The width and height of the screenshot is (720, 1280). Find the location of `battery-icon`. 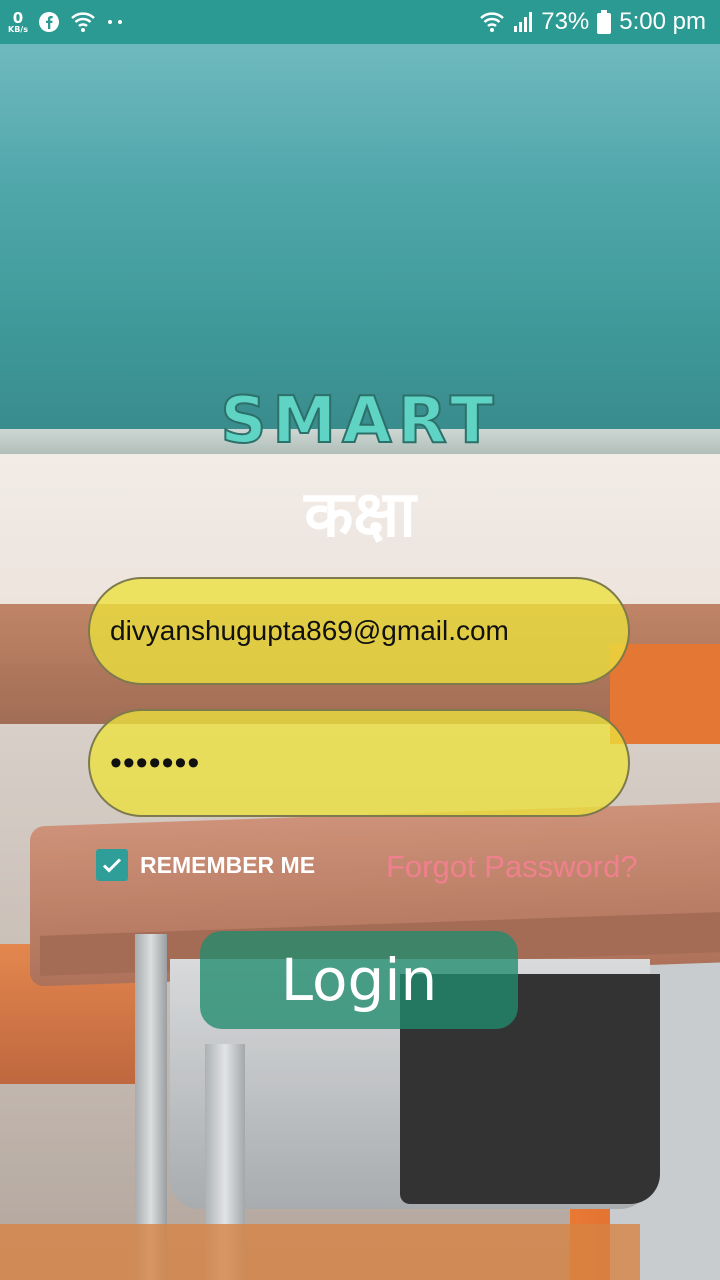

battery-icon is located at coordinates (604, 22).